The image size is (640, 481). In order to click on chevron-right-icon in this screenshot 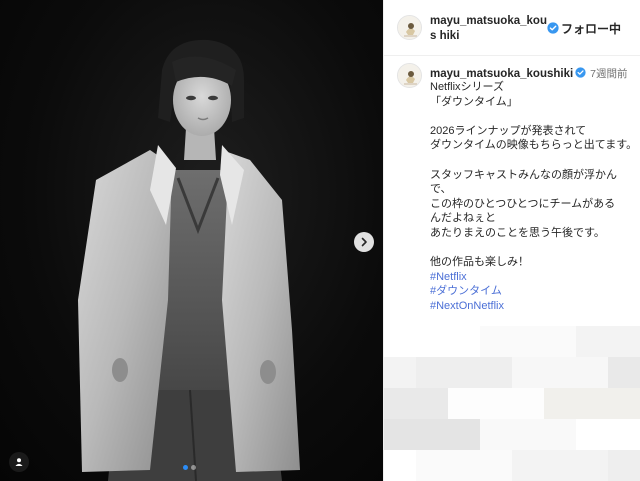, I will do `click(364, 242)`.